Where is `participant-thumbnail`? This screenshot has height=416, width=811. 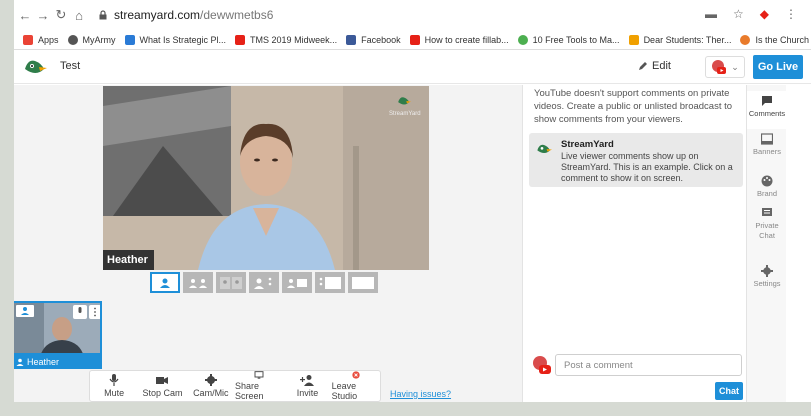
participant-thumbnail is located at coordinates (58, 328).